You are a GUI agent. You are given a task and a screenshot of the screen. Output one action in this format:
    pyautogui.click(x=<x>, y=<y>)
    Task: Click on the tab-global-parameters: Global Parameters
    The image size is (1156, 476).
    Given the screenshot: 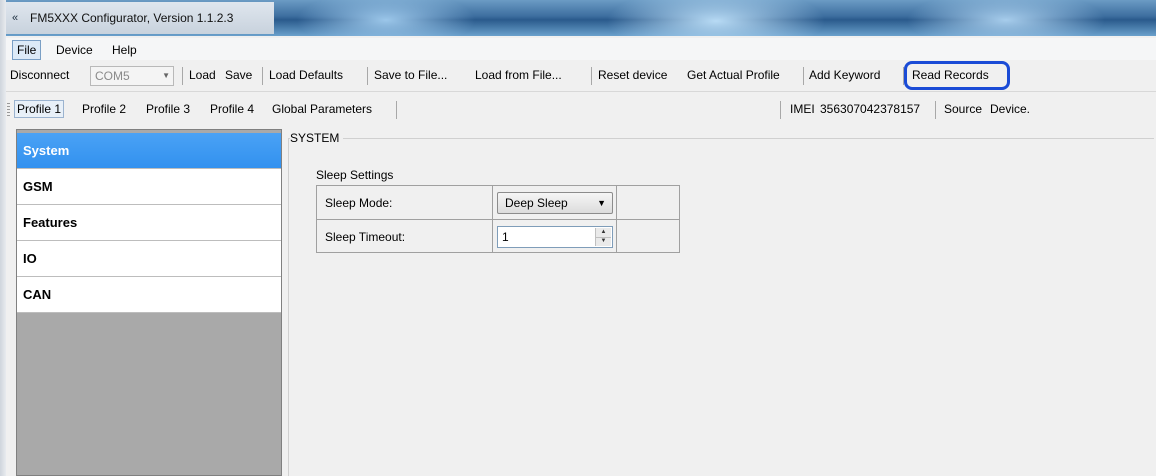 What is the action you would take?
    pyautogui.click(x=322, y=109)
    